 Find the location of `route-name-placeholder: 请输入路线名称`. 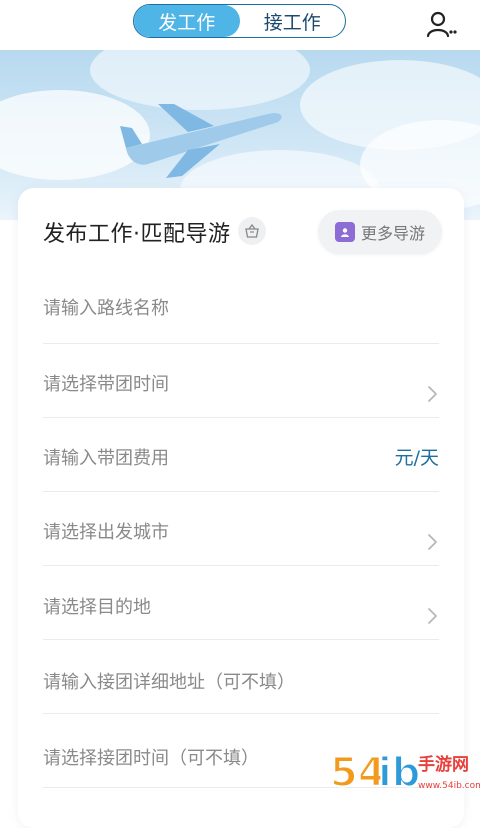

route-name-placeholder: 请输入路线名称 is located at coordinates (106, 308).